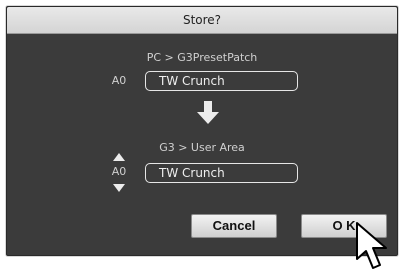 Image resolution: width=403 pixels, height=274 pixels. What do you see at coordinates (202, 57) in the screenshot?
I see `source-path-label: PC > G3PresetPatch` at bounding box center [202, 57].